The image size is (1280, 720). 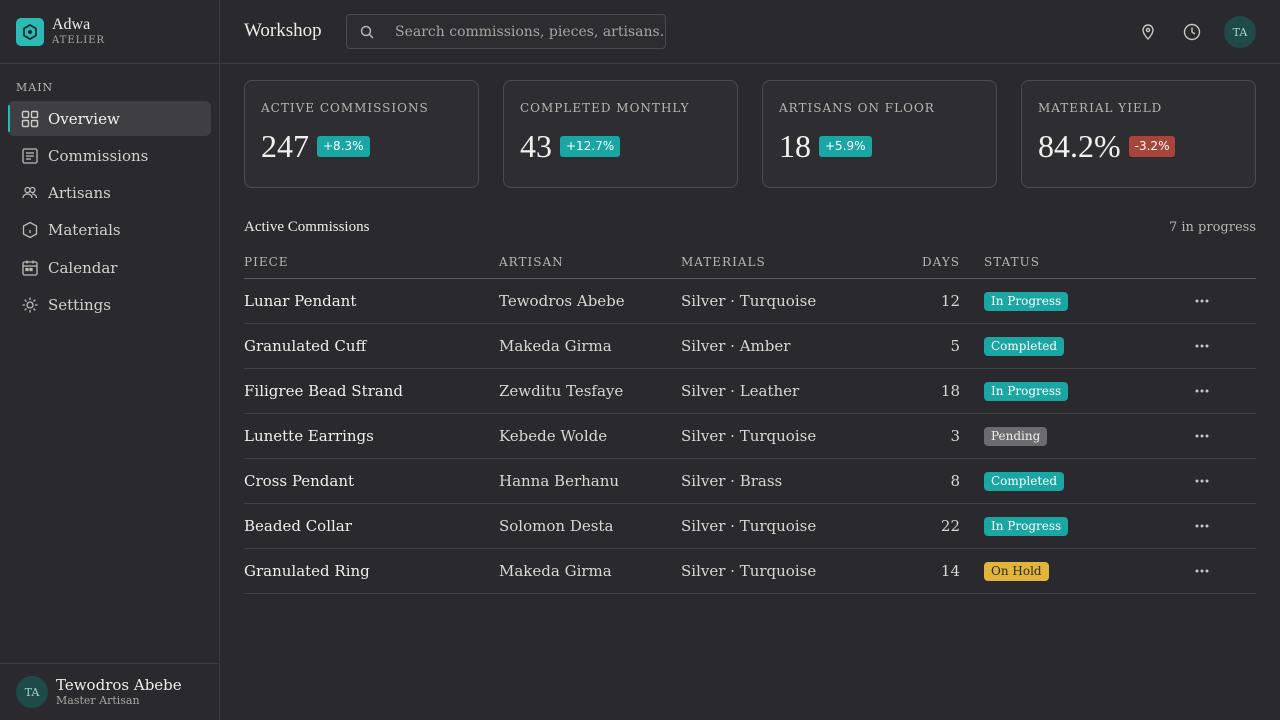 I want to click on stat-card-completed-monthly: COMPLETED MONTHLY 43 +12.7%, so click(x=620, y=134).